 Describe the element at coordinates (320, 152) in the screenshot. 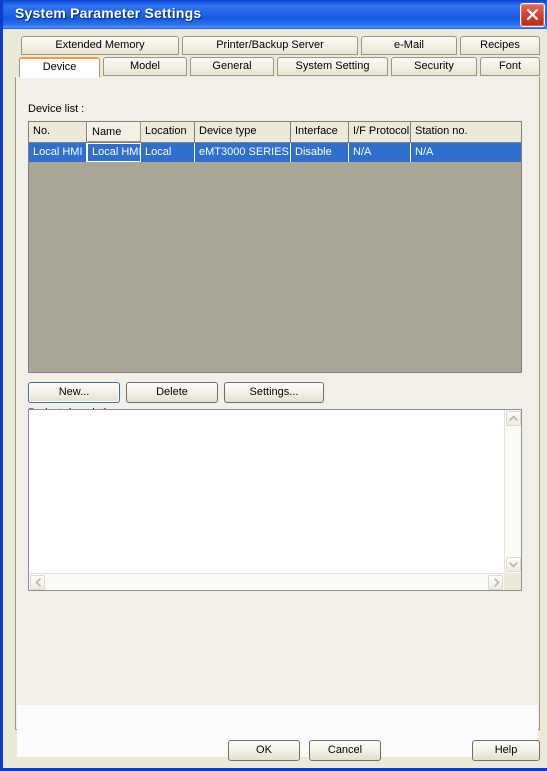

I see `cell-interface: Disable` at that location.